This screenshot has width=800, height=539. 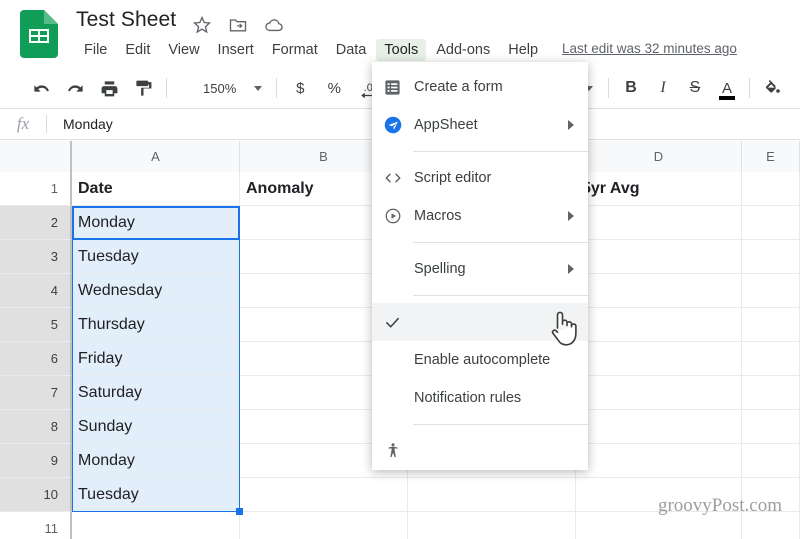 What do you see at coordinates (440, 269) in the screenshot?
I see `menu-item-label: Spelling` at bounding box center [440, 269].